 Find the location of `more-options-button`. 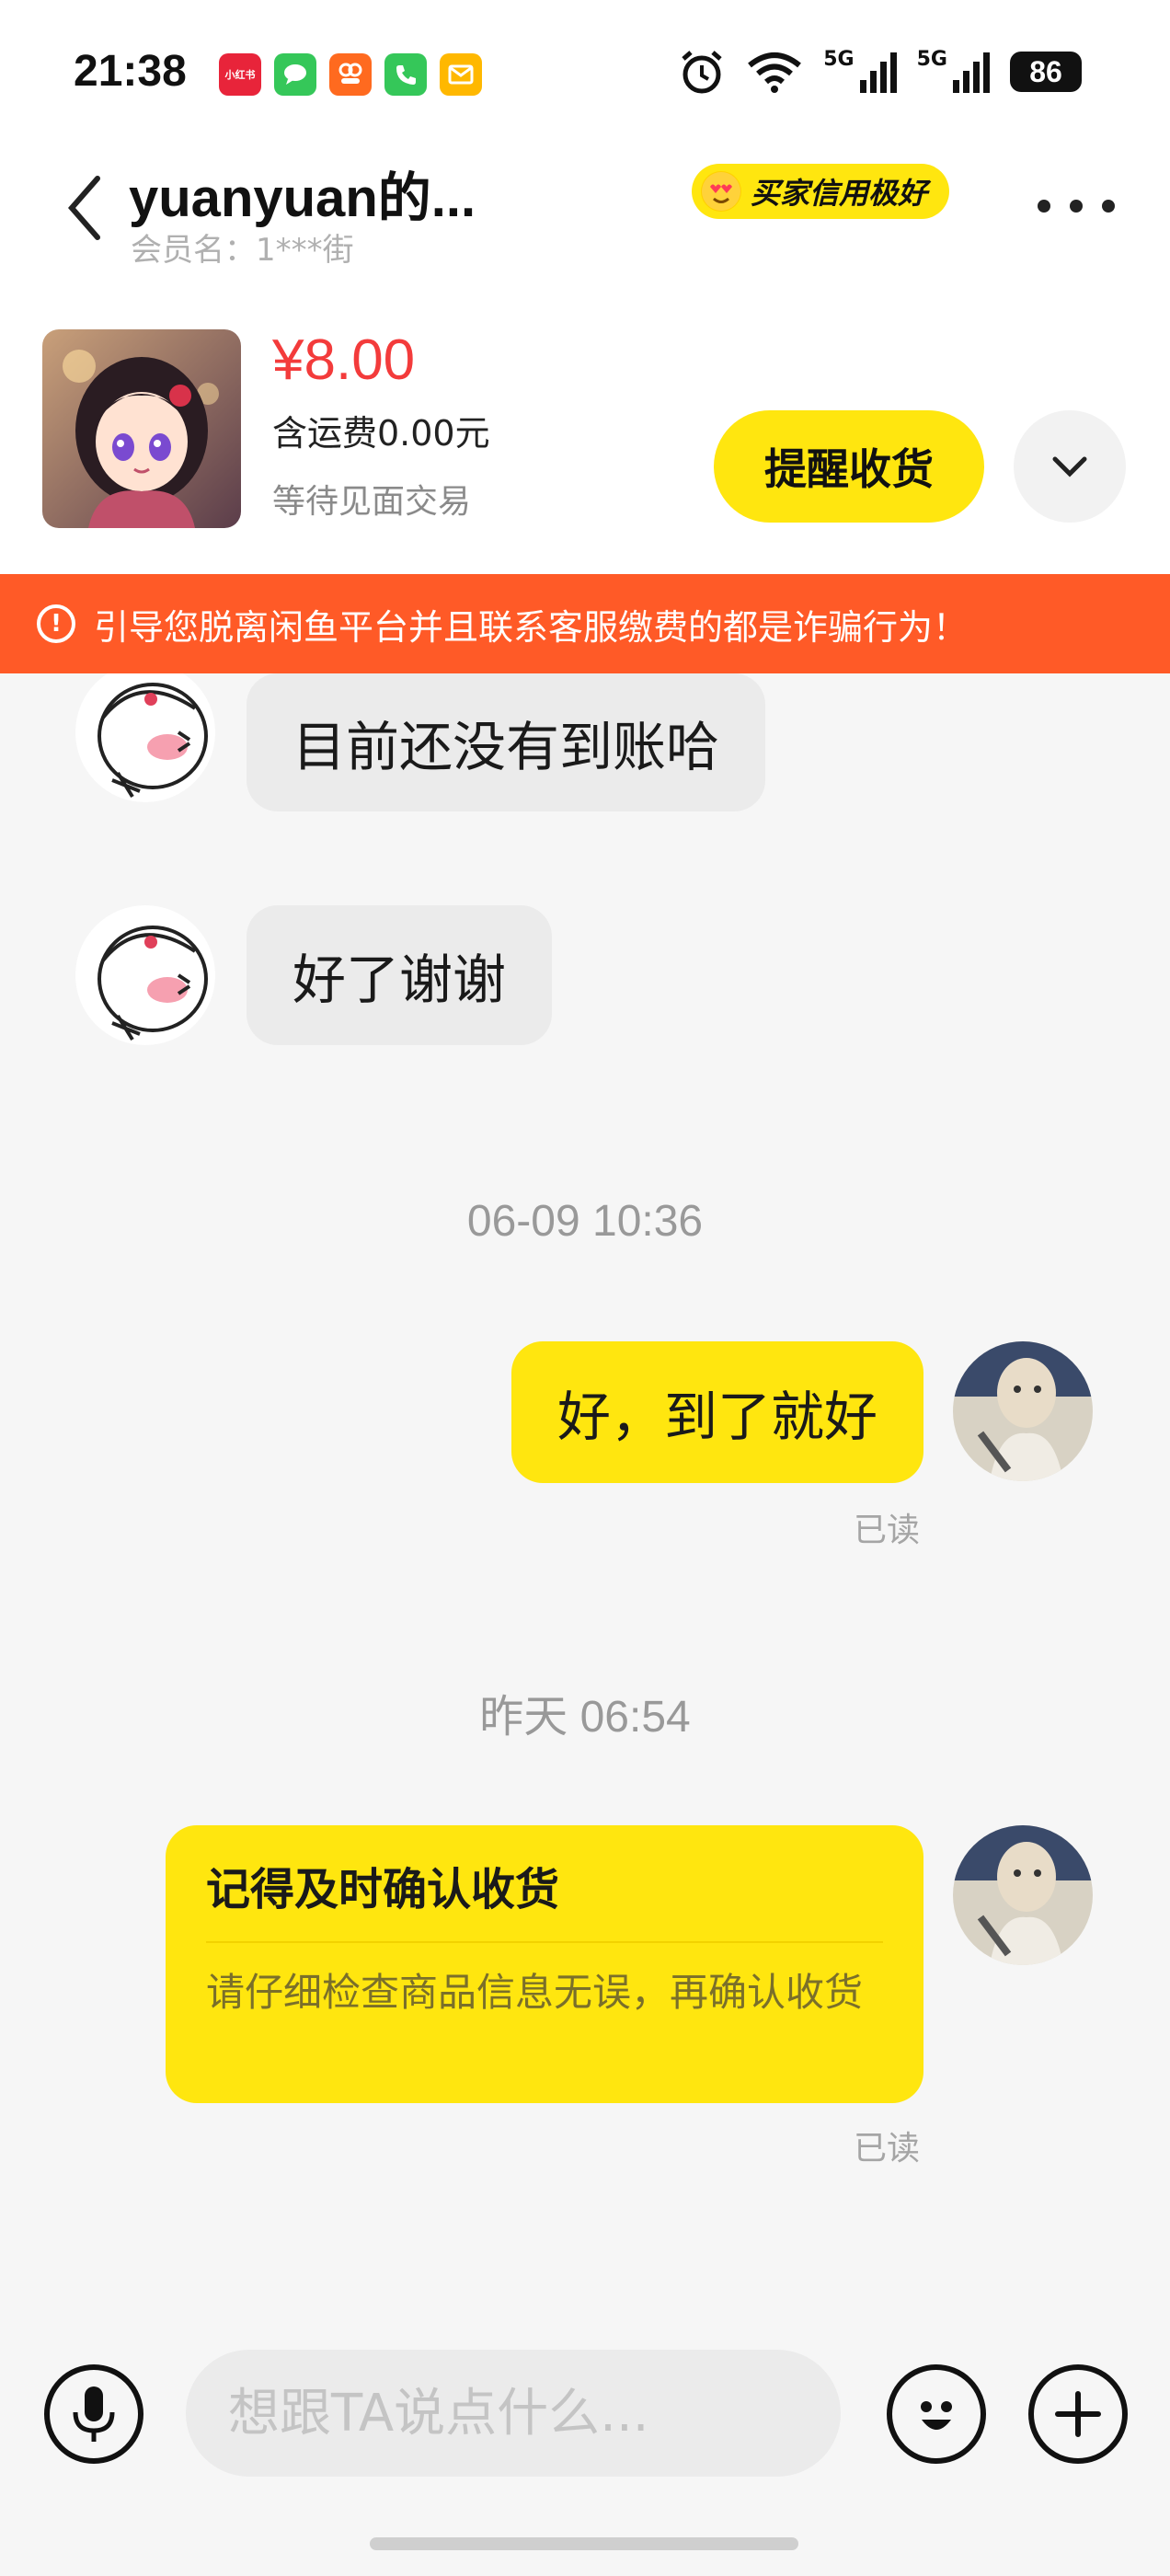

more-options-button is located at coordinates (1076, 206).